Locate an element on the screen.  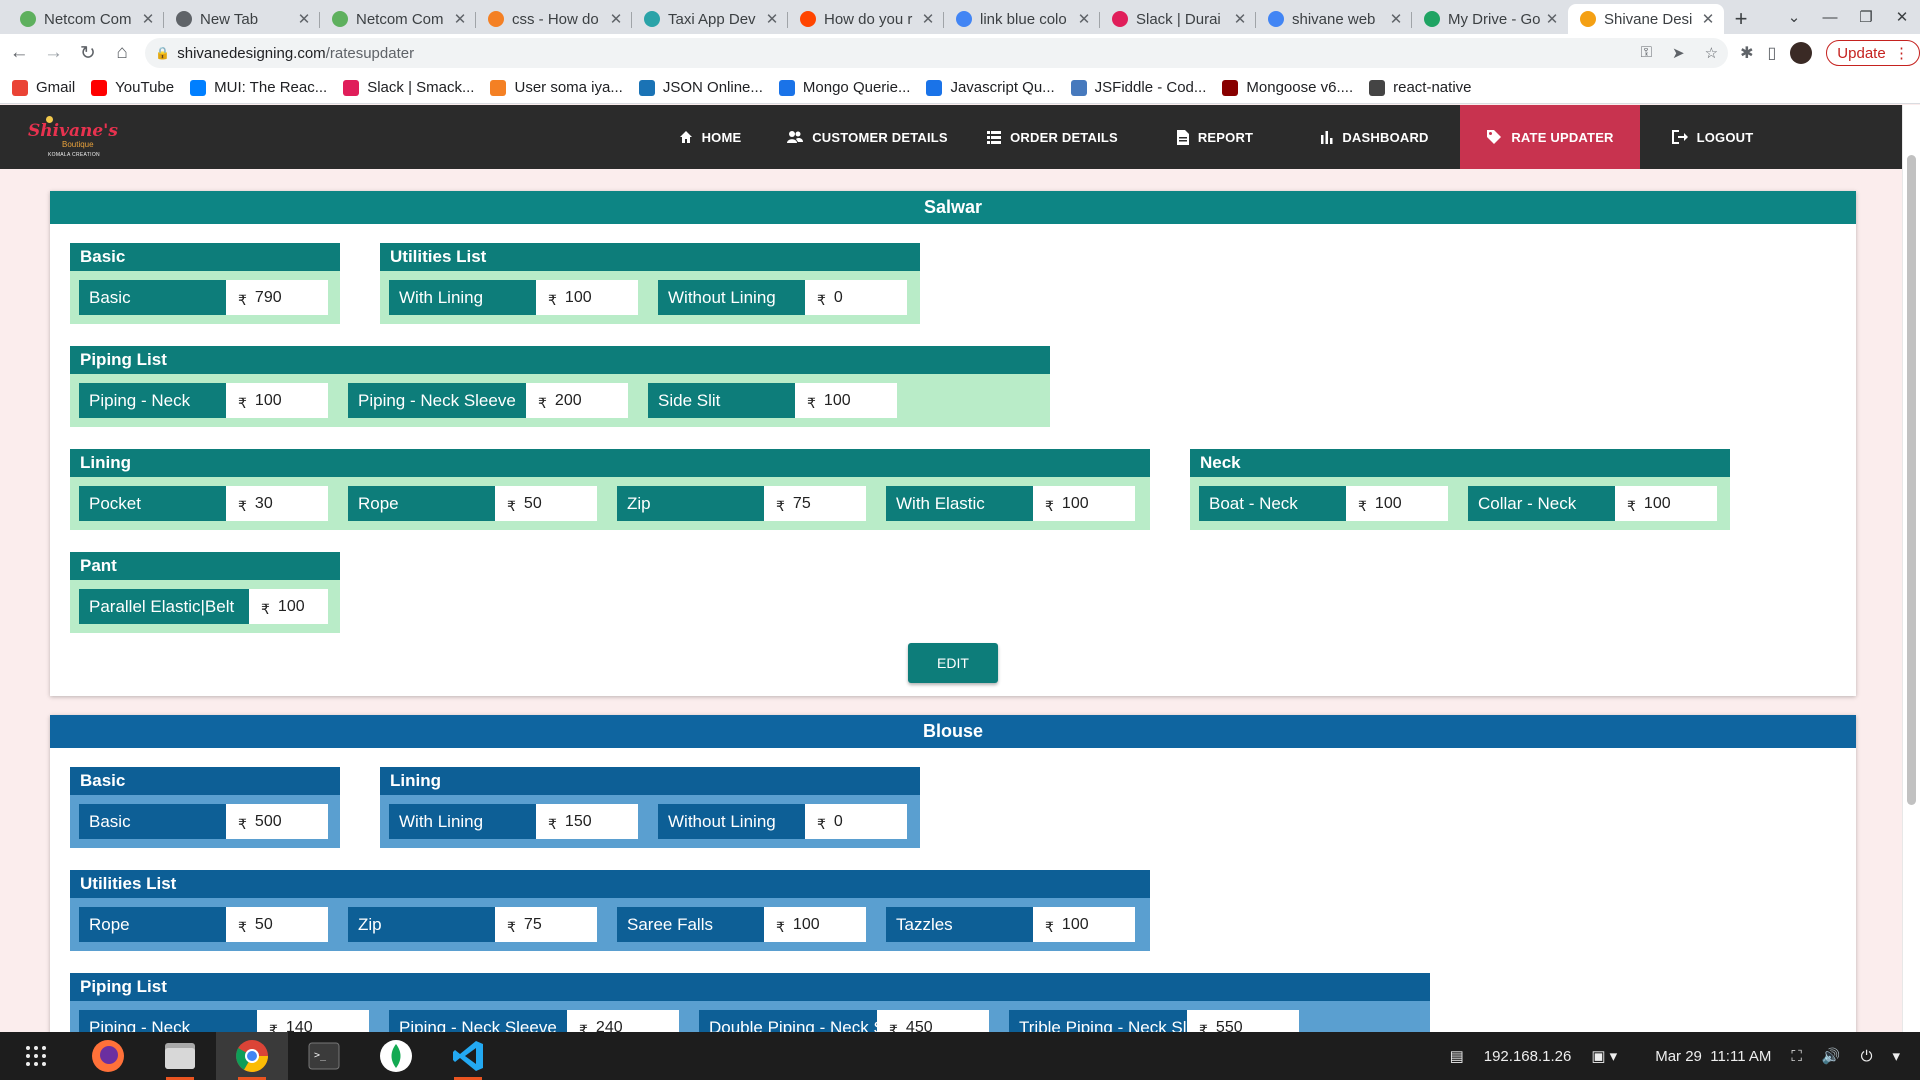
terminal-icon: >_ is located at coordinates (324, 1056).